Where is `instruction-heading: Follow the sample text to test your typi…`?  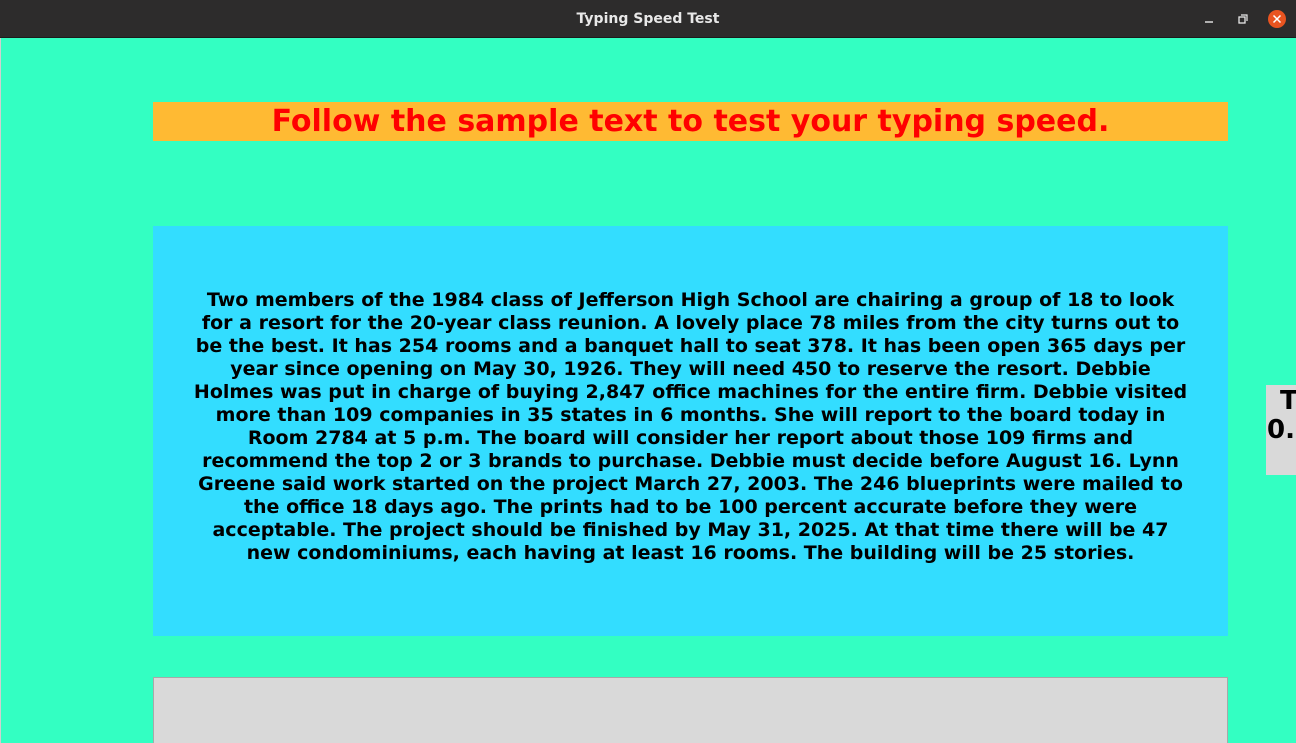
instruction-heading: Follow the sample text to test your typi… is located at coordinates (690, 121).